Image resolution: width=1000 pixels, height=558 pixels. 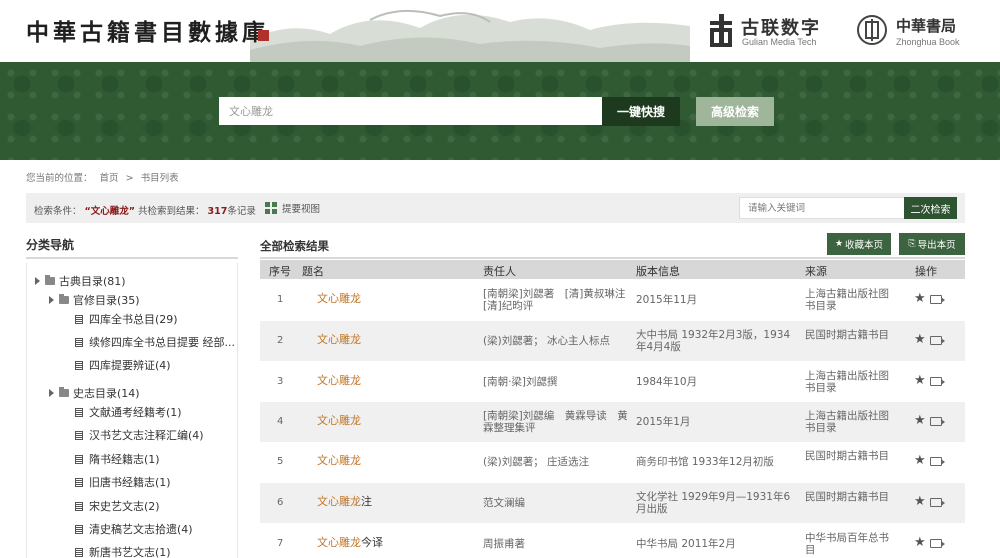 What do you see at coordinates (50, 245) in the screenshot?
I see `category-nav-title: 分类导航` at bounding box center [50, 245].